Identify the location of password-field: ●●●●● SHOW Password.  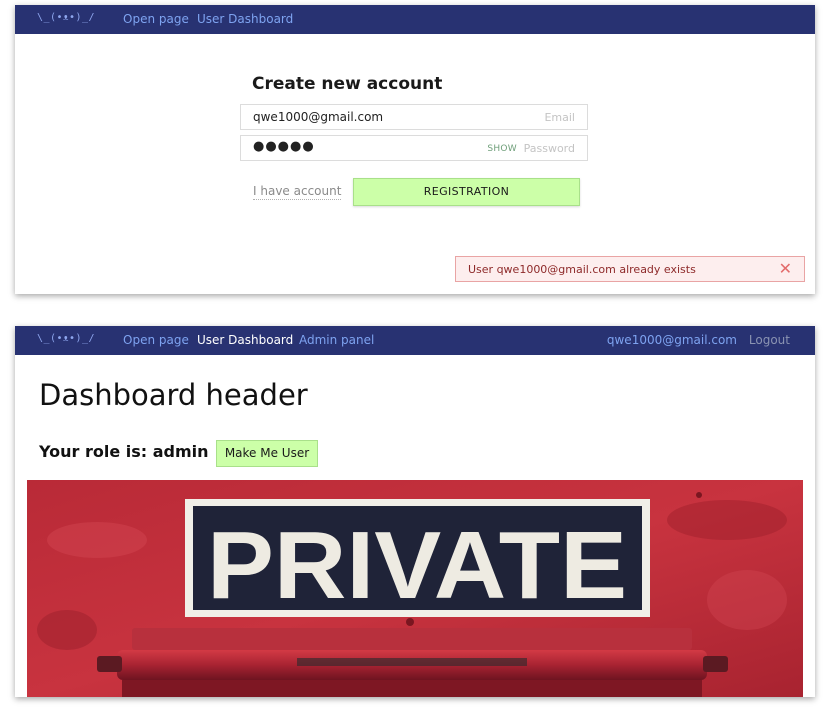
(414, 148).